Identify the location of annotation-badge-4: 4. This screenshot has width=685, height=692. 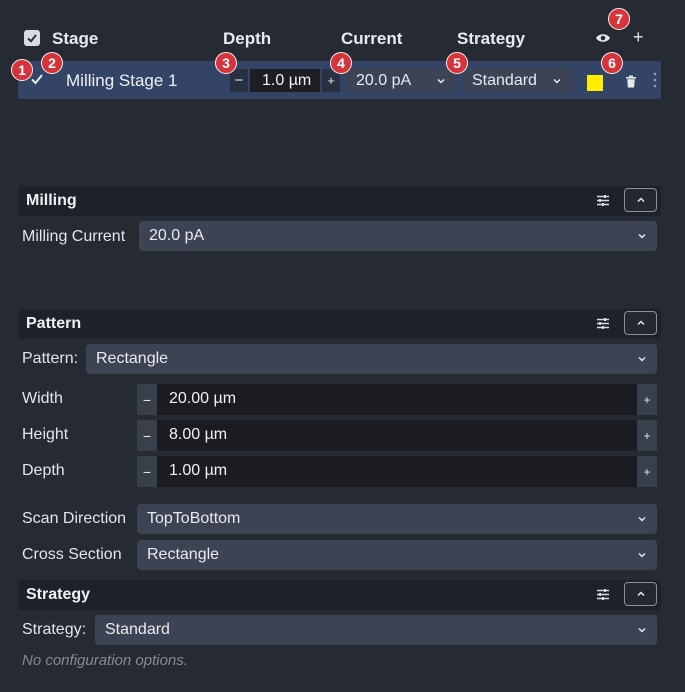
(341, 63).